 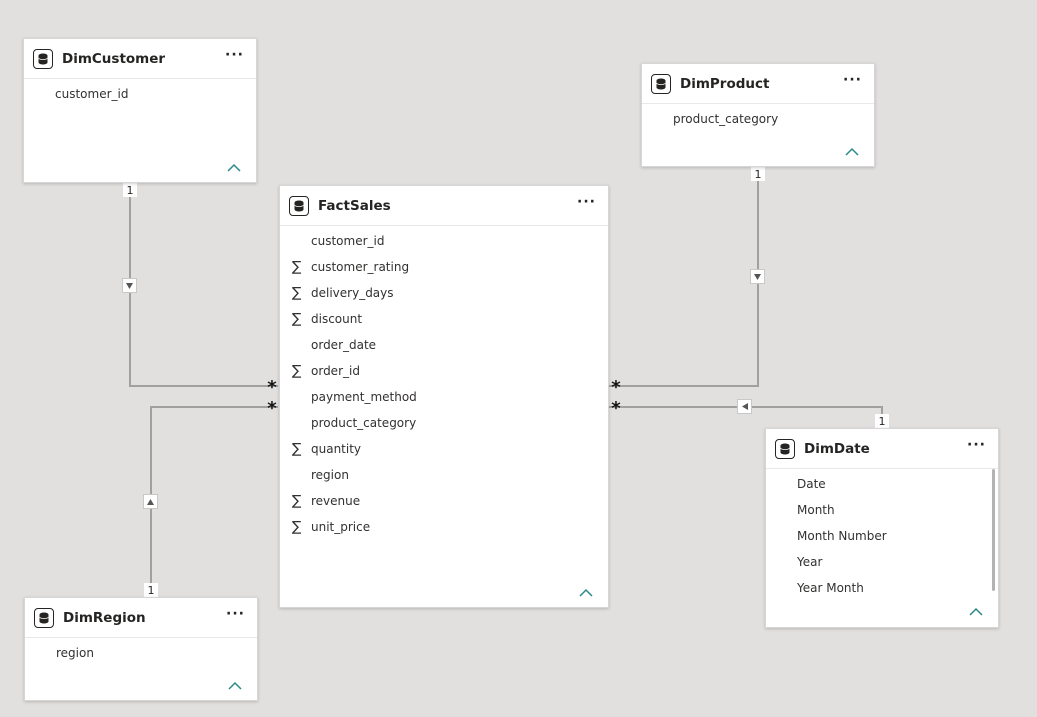 What do you see at coordinates (341, 527) in the screenshot?
I see `field-label: unit_price` at bounding box center [341, 527].